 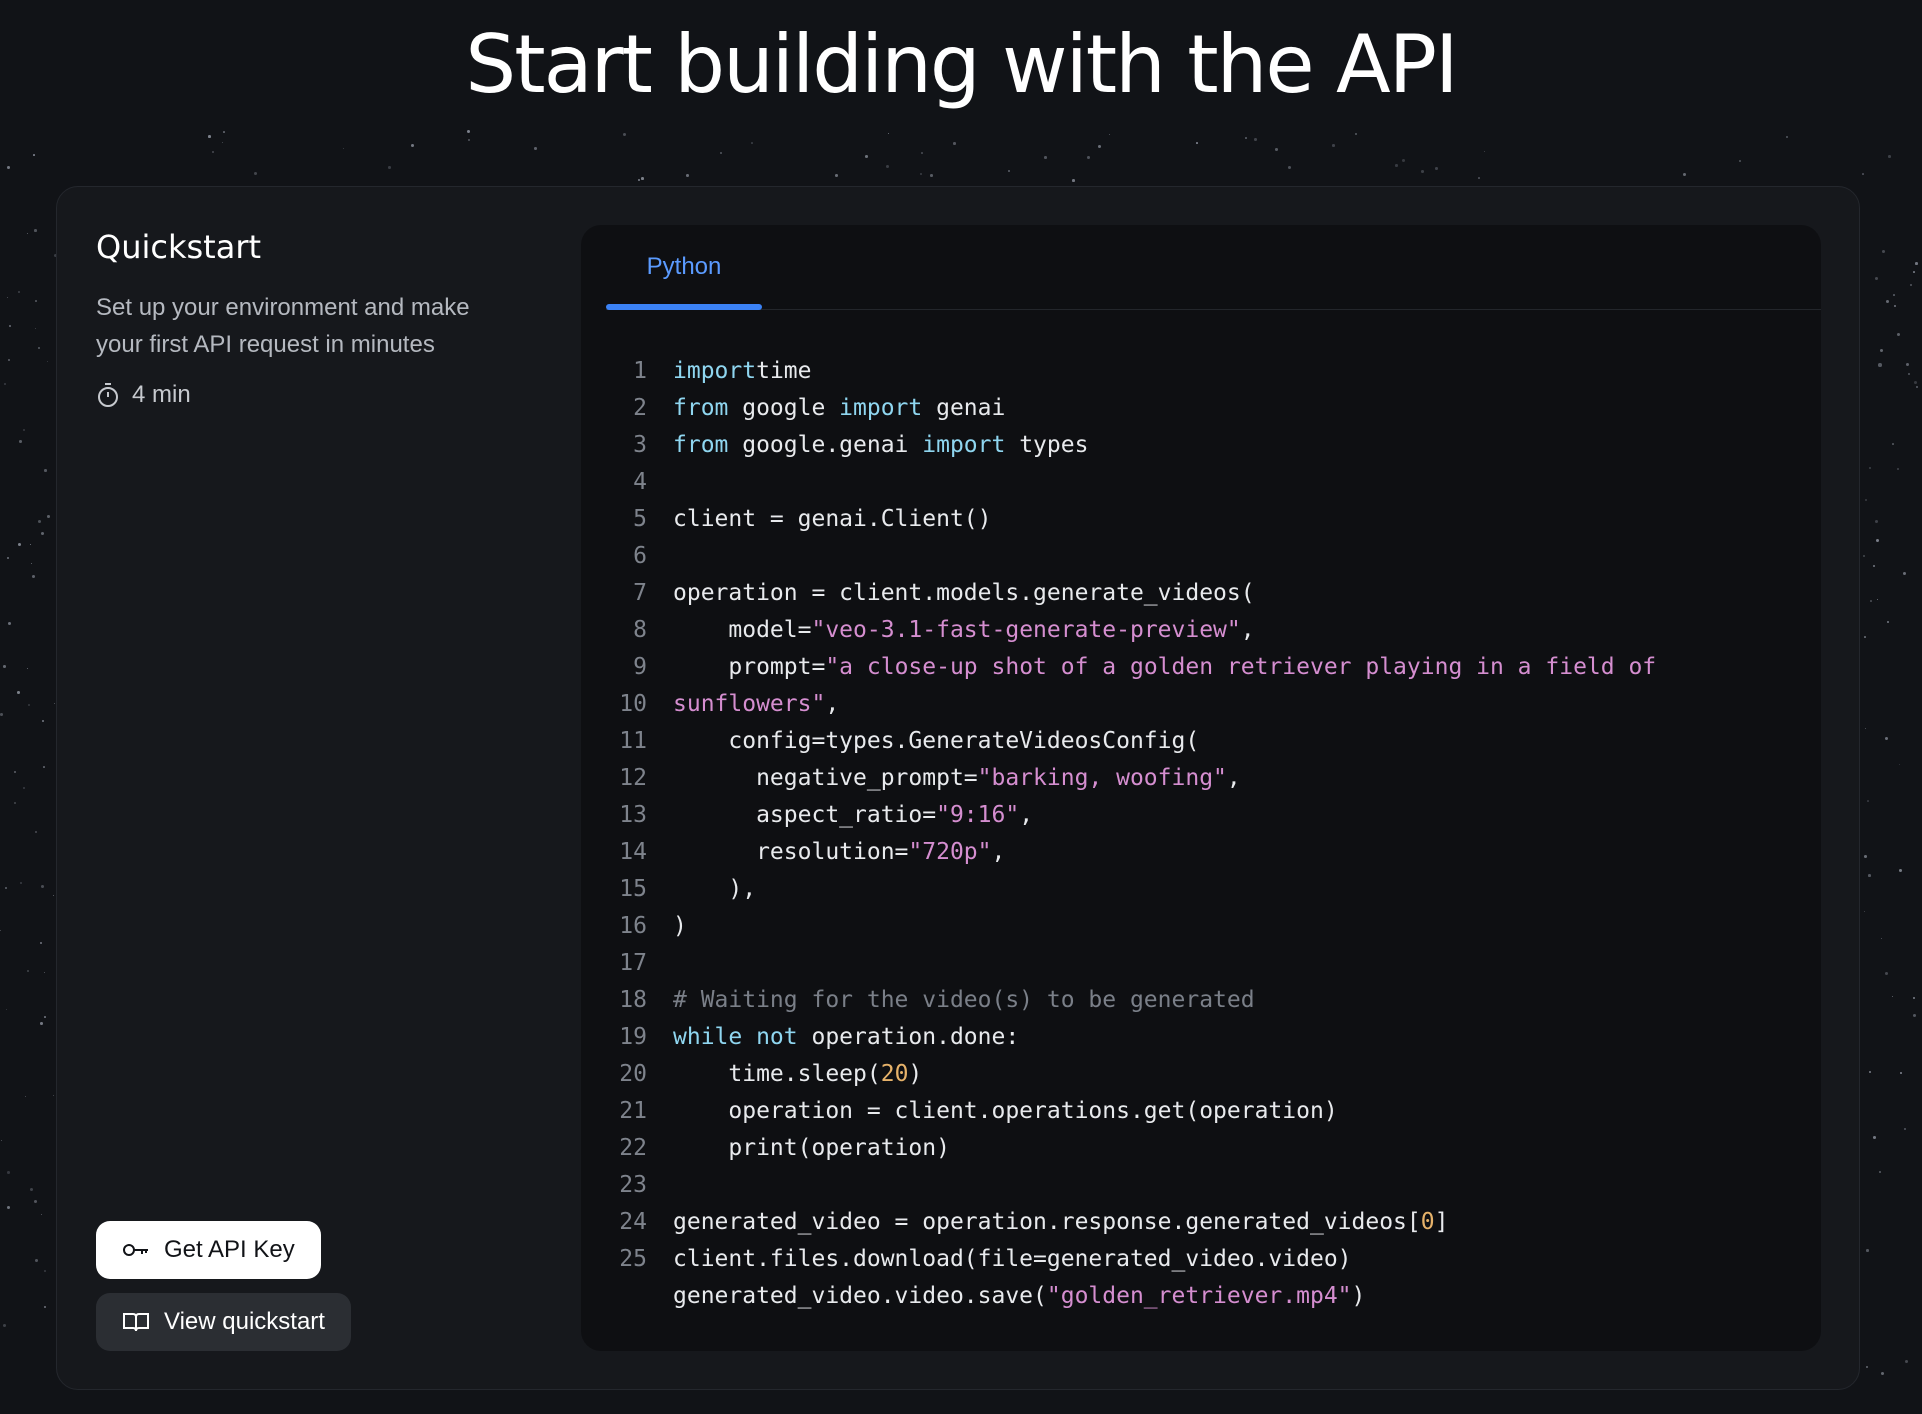 I want to click on code-text: while not operation.done:, so click(x=846, y=1037).